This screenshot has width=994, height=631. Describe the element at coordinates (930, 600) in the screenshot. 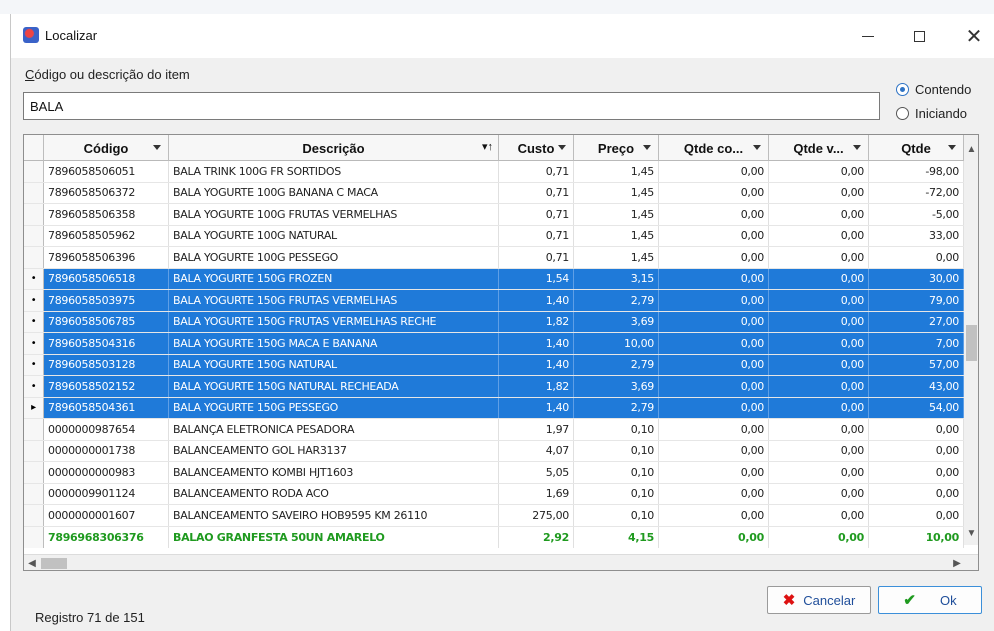

I see `ok-button: ✔ Ok` at that location.